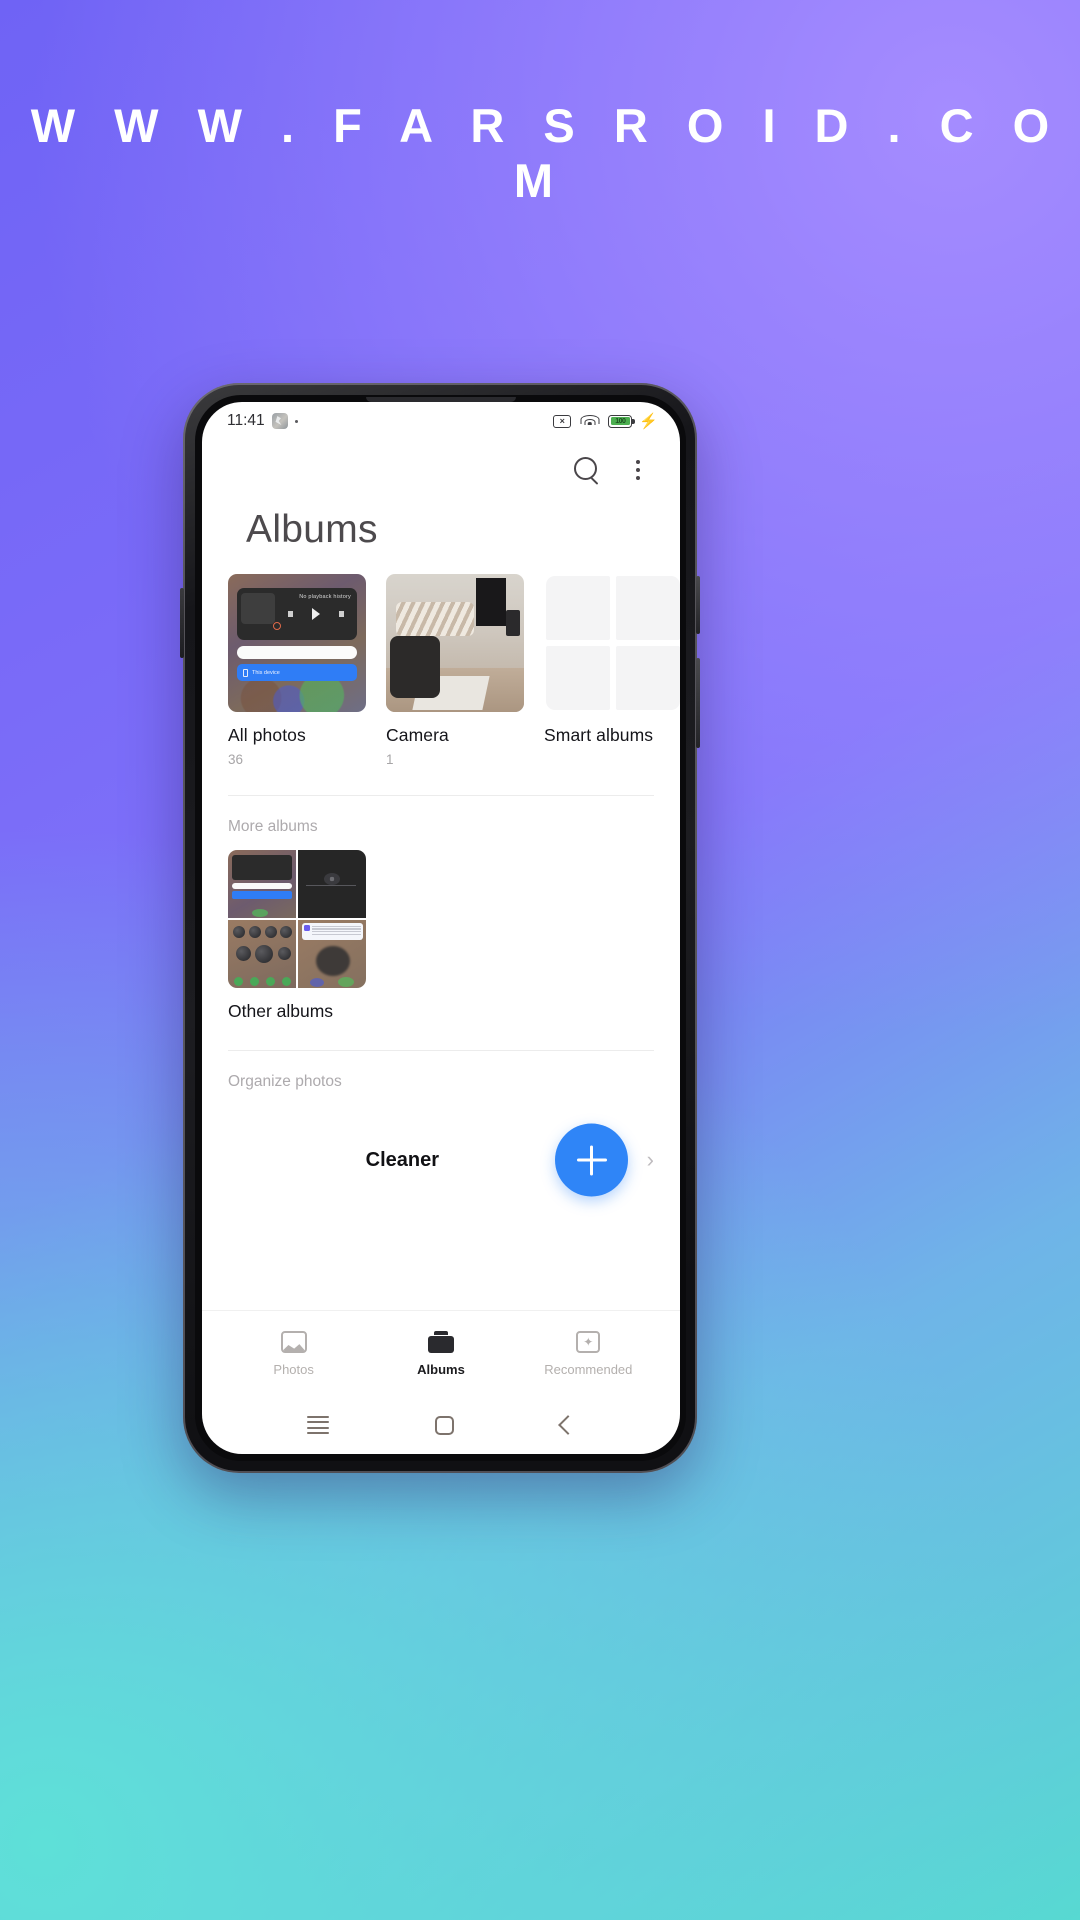 This screenshot has width=1080, height=1920. I want to click on album-card-smart-albums: Smart albums, so click(612, 670).